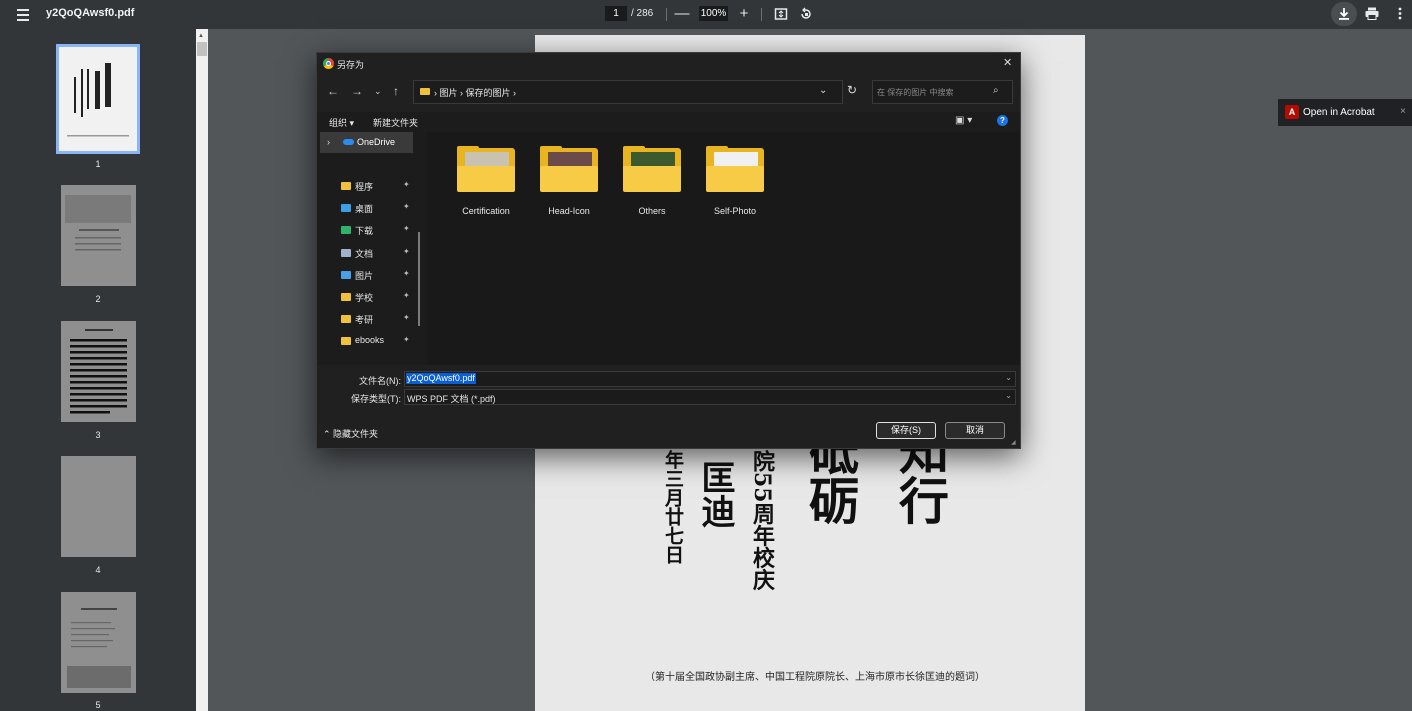 Image resolution: width=1412 pixels, height=711 pixels. What do you see at coordinates (713, 13) in the screenshot?
I see `zoom-input: 100%` at bounding box center [713, 13].